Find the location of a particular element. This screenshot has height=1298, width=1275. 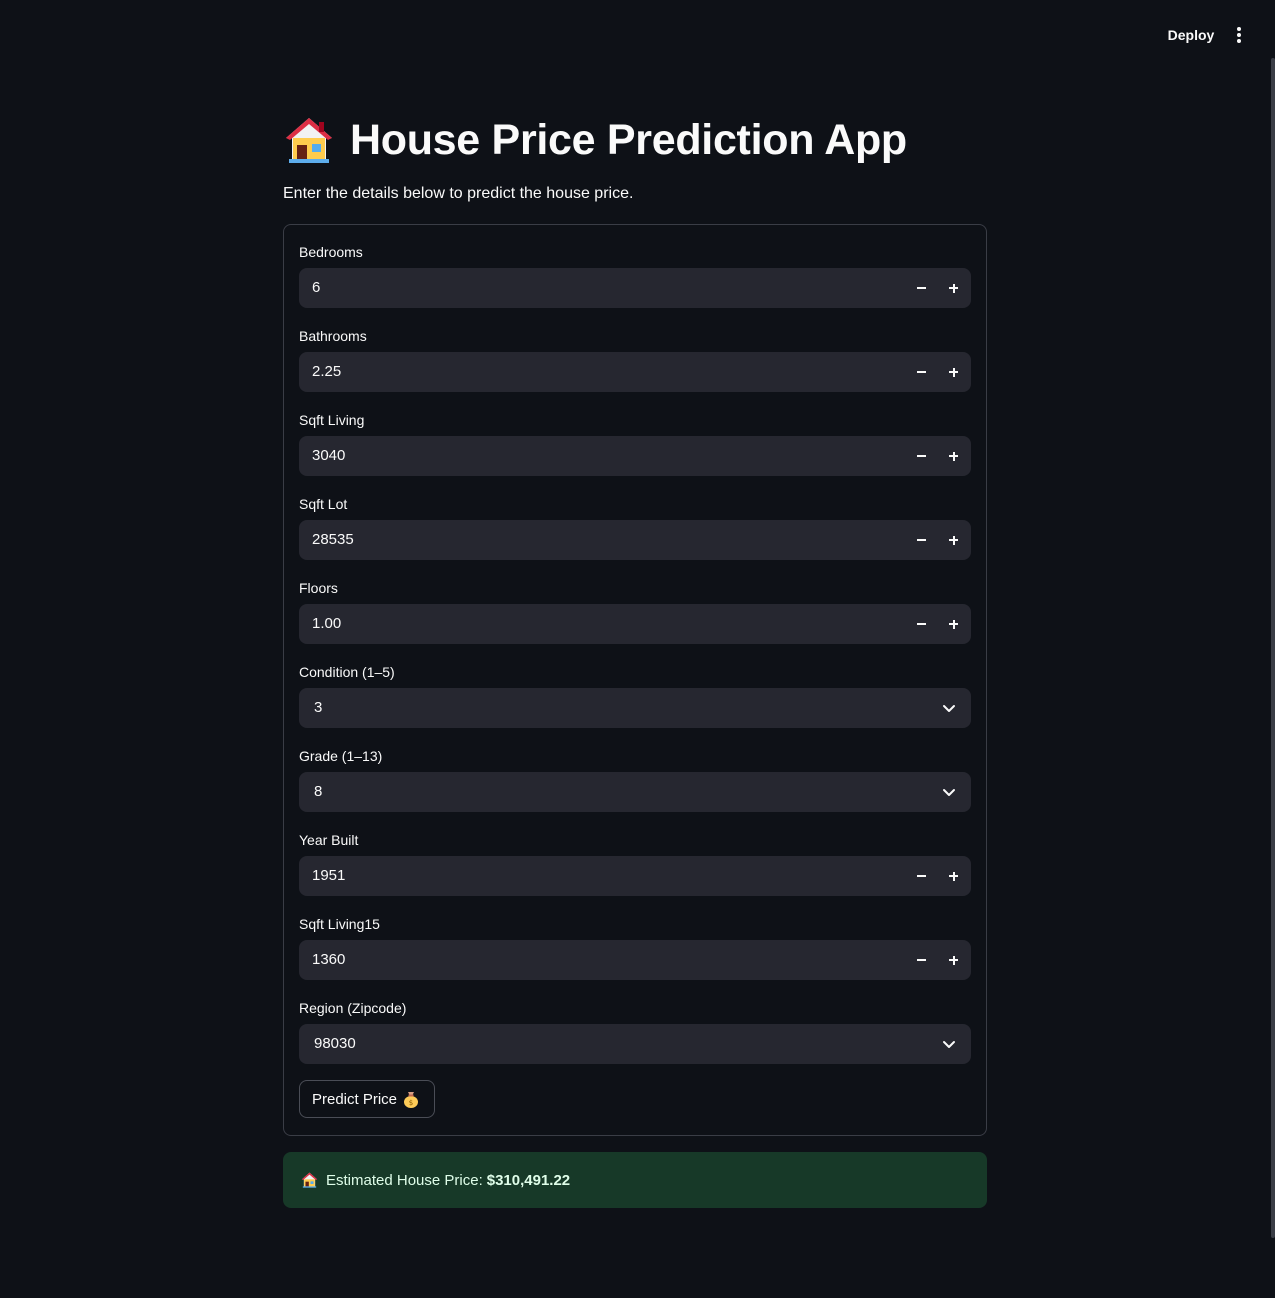

bedrooms-decrement-button is located at coordinates (921, 288).